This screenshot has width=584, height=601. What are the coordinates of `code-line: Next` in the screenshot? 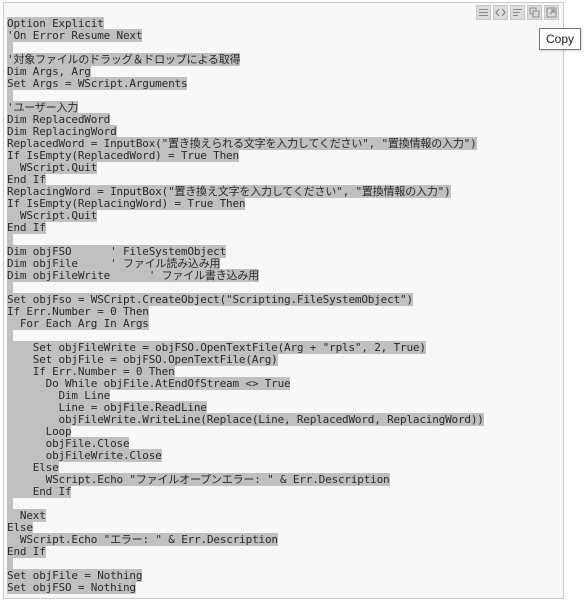 It's located at (285, 515).